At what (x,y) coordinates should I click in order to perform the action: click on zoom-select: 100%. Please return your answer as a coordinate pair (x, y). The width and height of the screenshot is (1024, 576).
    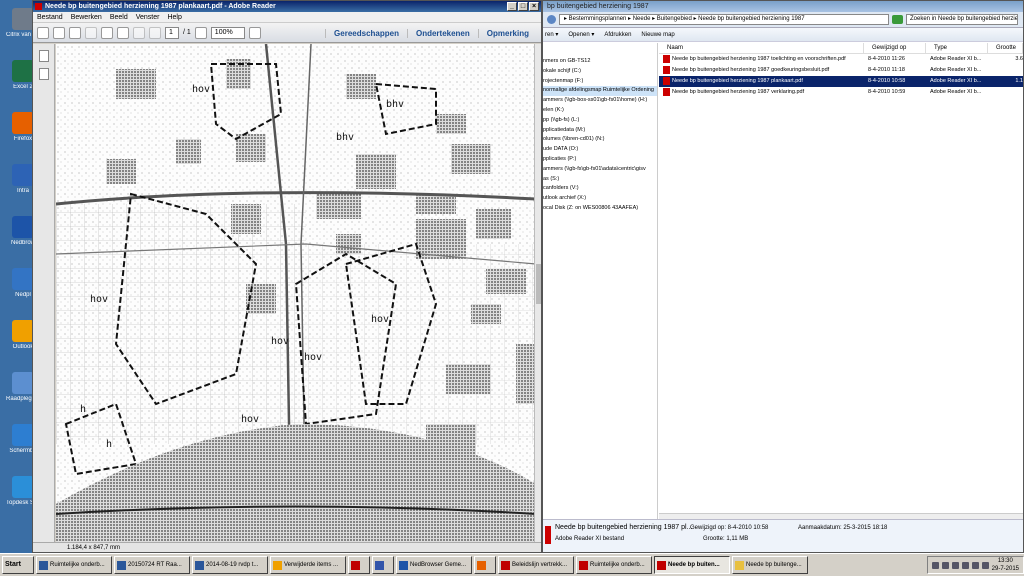
    Looking at the image, I should click on (227, 32).